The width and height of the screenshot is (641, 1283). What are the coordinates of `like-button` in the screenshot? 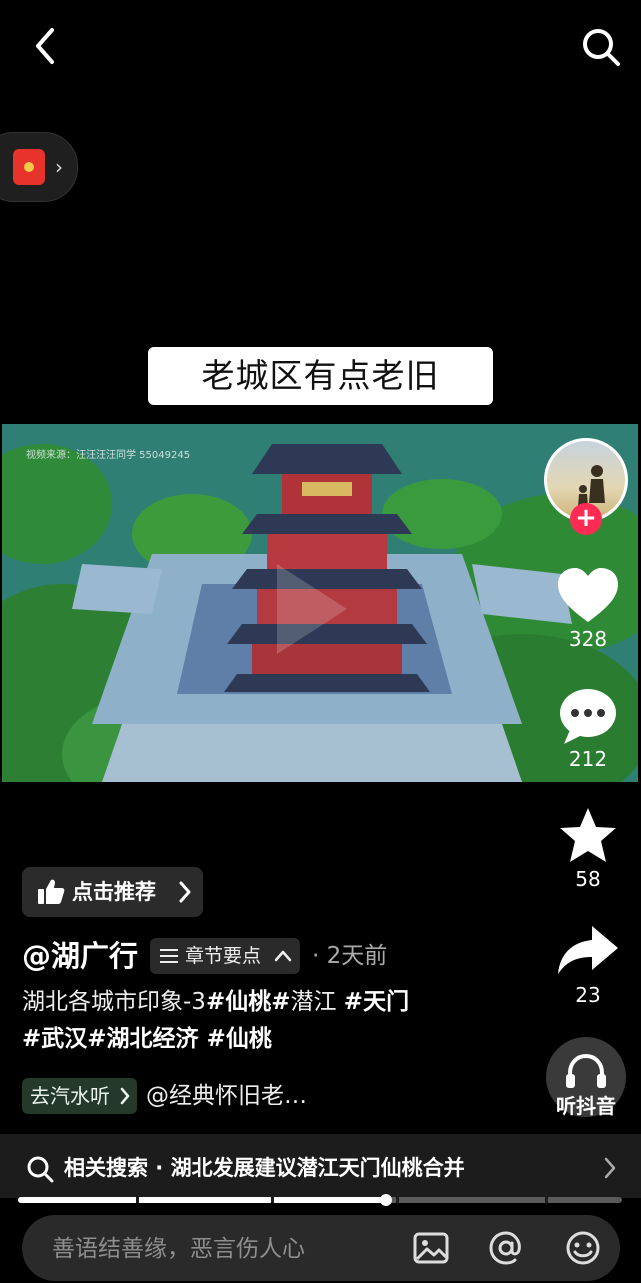 It's located at (588, 596).